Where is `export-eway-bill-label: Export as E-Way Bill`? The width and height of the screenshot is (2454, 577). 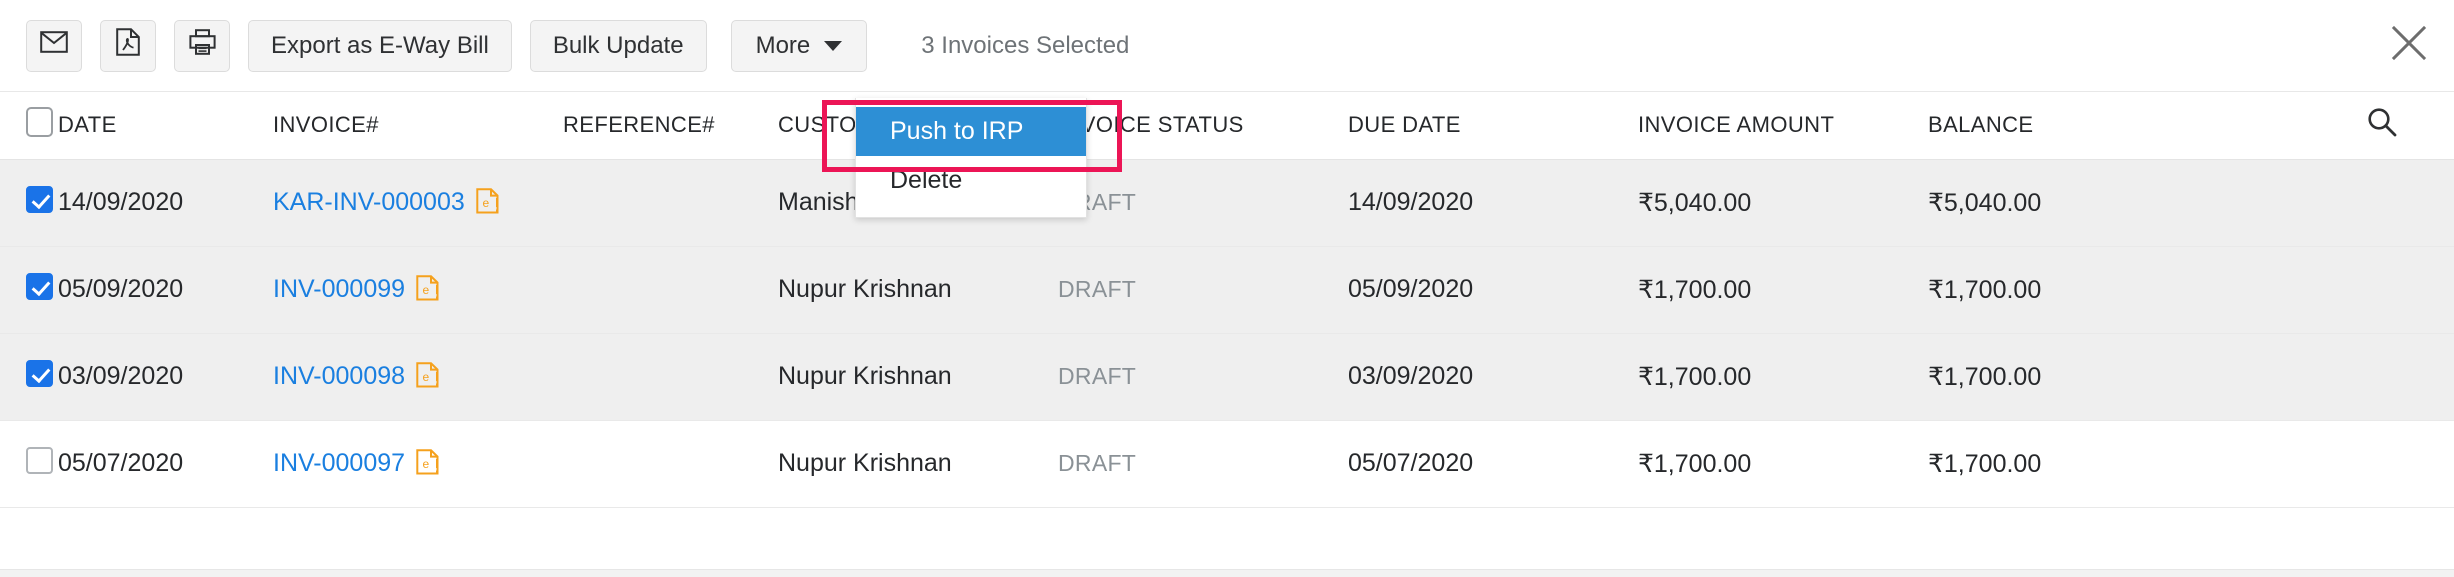
export-eway-bill-label: Export as E-Way Bill is located at coordinates (380, 45).